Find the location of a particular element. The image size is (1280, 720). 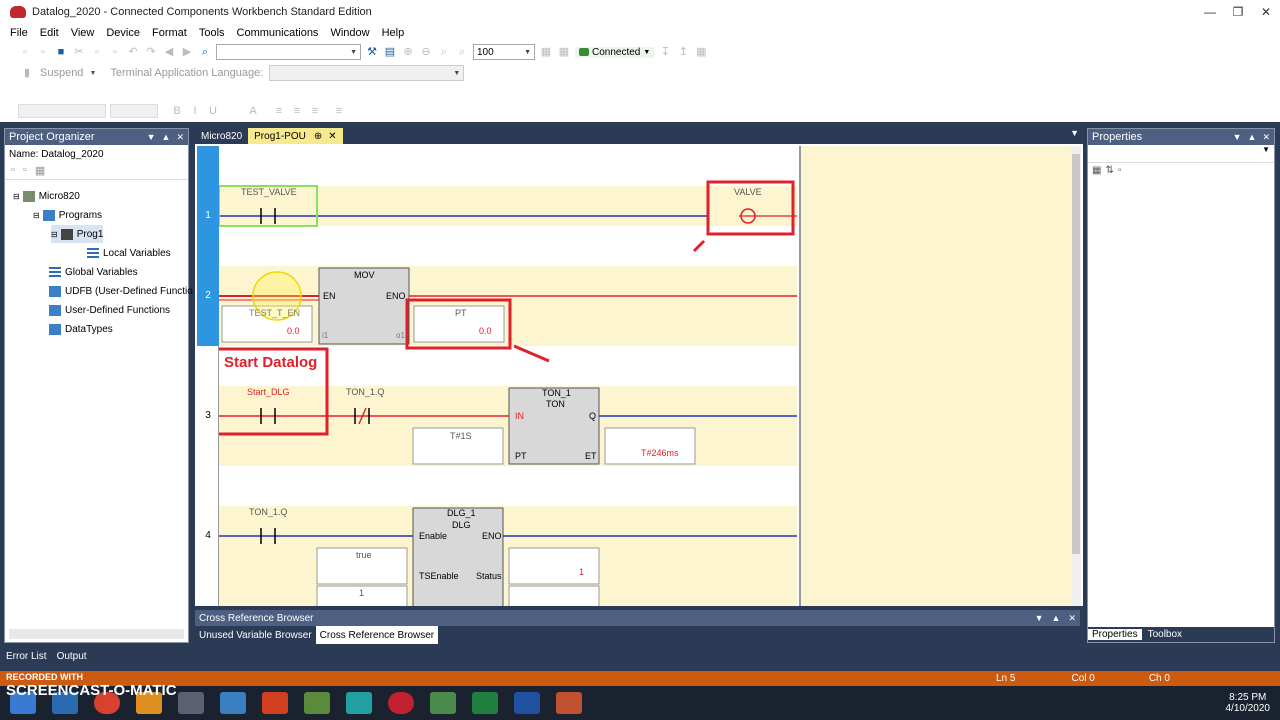

undo-icon: ↶ is located at coordinates (133, 52).